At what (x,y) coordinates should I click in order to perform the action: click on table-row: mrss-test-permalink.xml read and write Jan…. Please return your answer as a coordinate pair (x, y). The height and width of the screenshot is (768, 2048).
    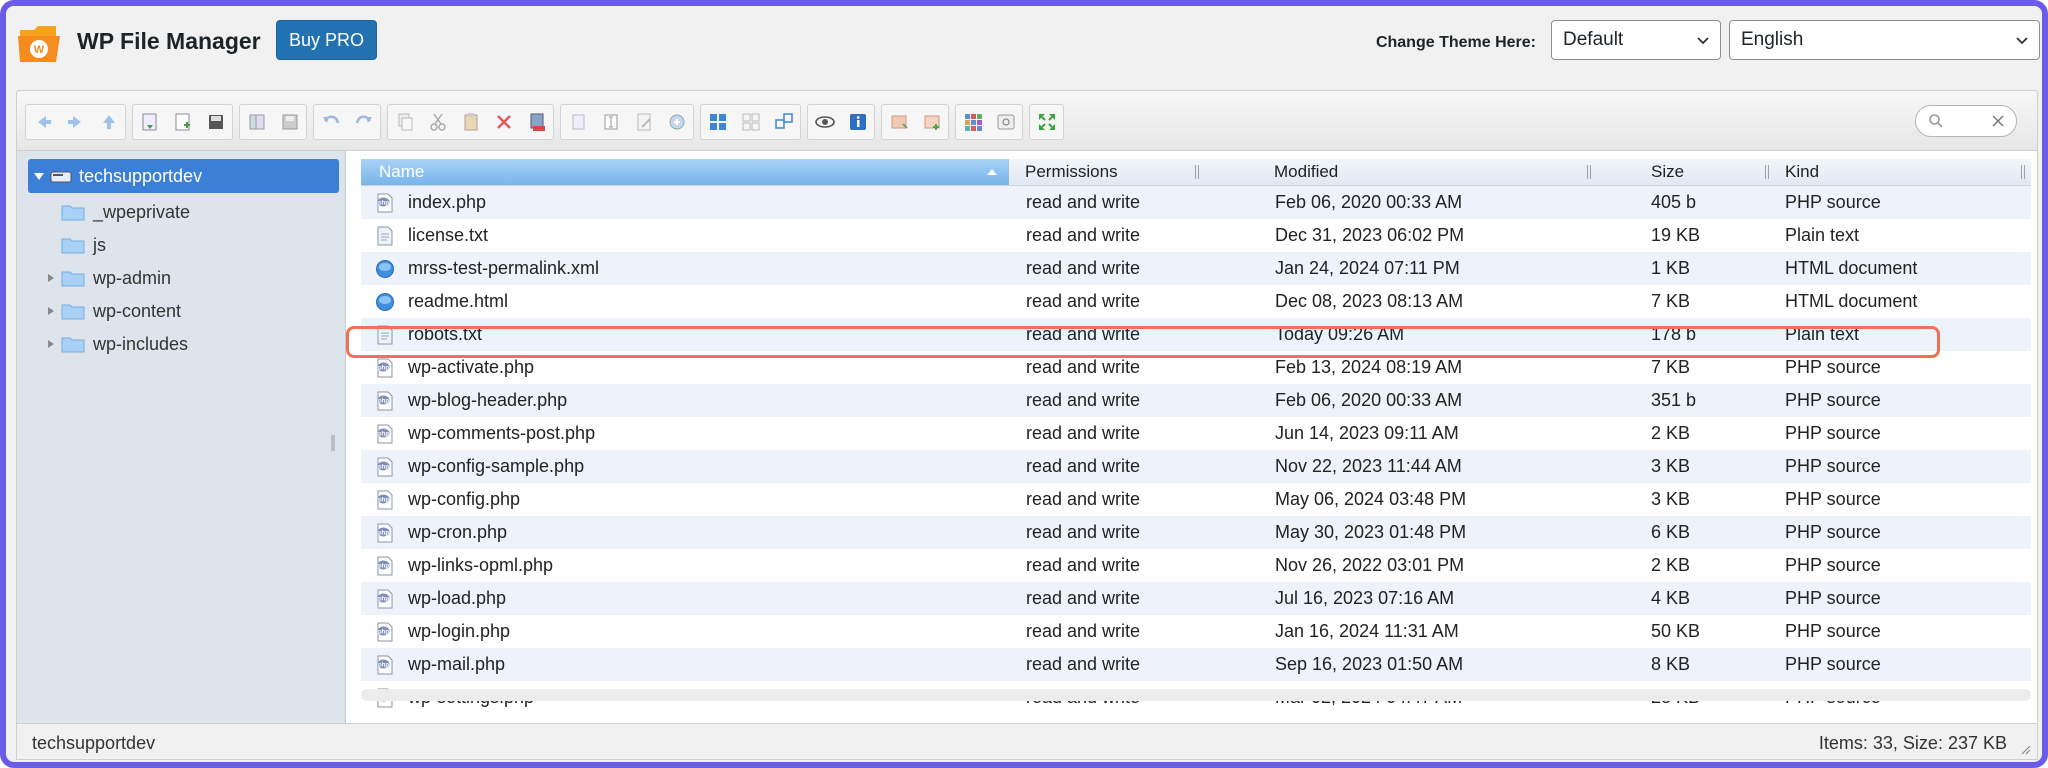
    Looking at the image, I should click on (1196, 268).